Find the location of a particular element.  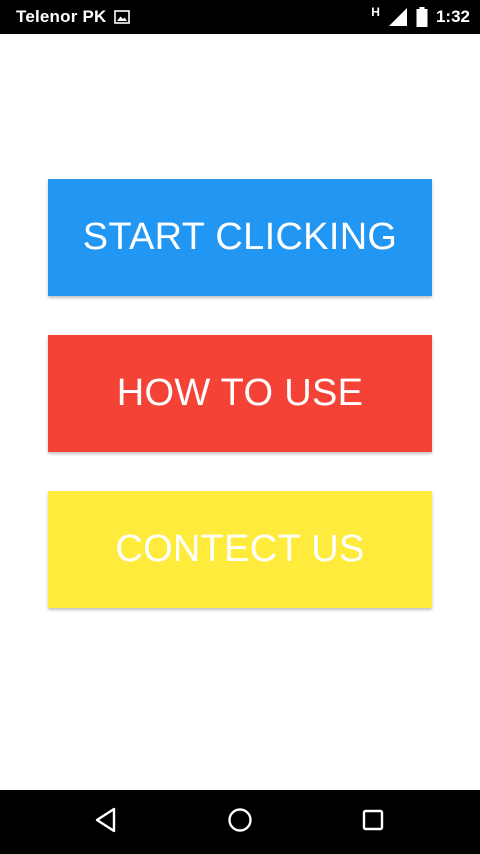

signal-icon is located at coordinates (398, 17).